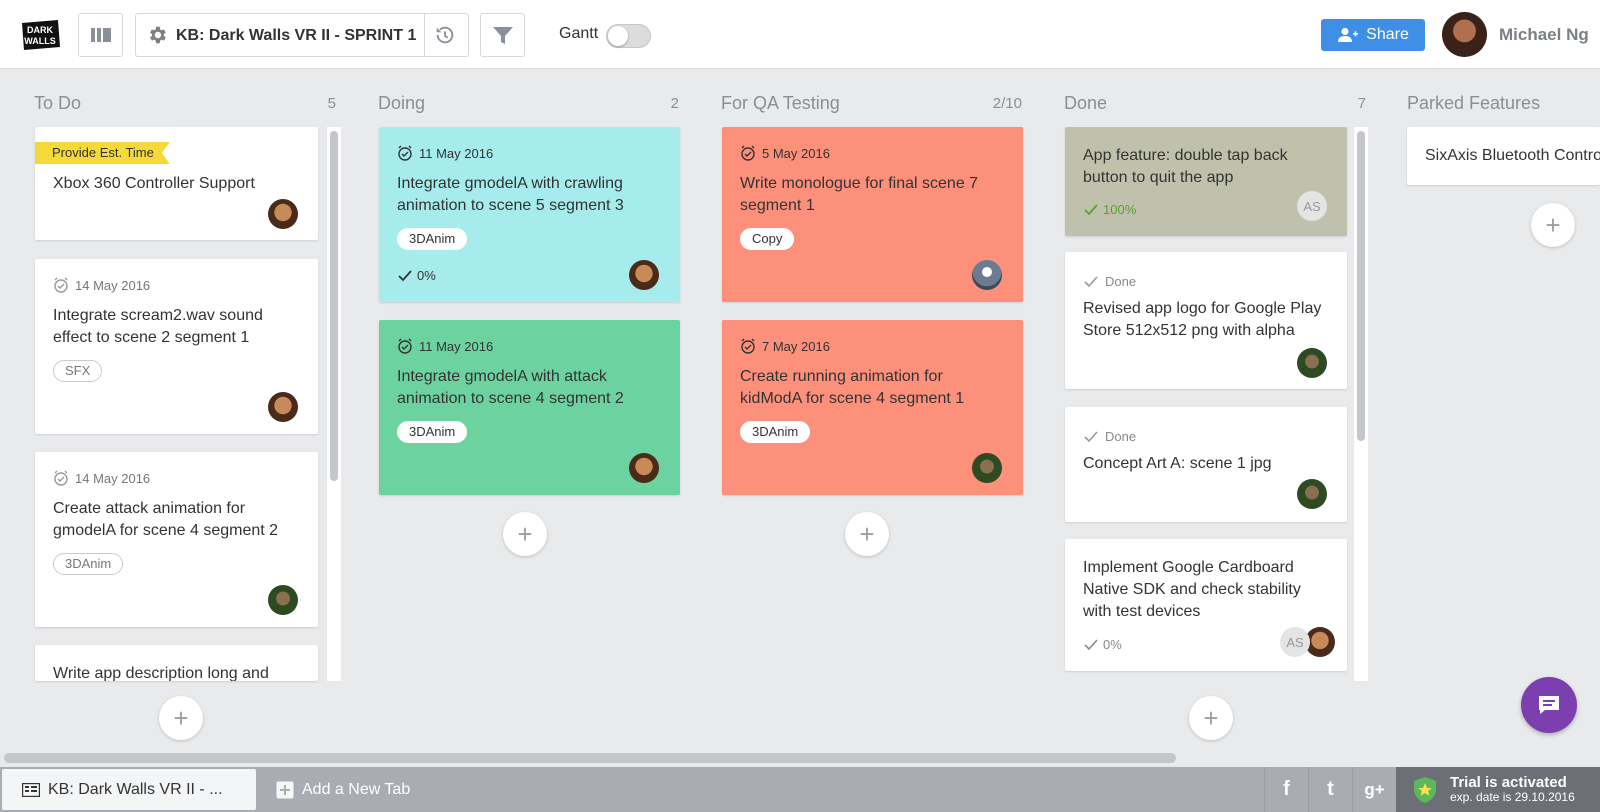 This screenshot has height=812, width=1600. I want to click on column-count-done: 7, so click(1361, 103).